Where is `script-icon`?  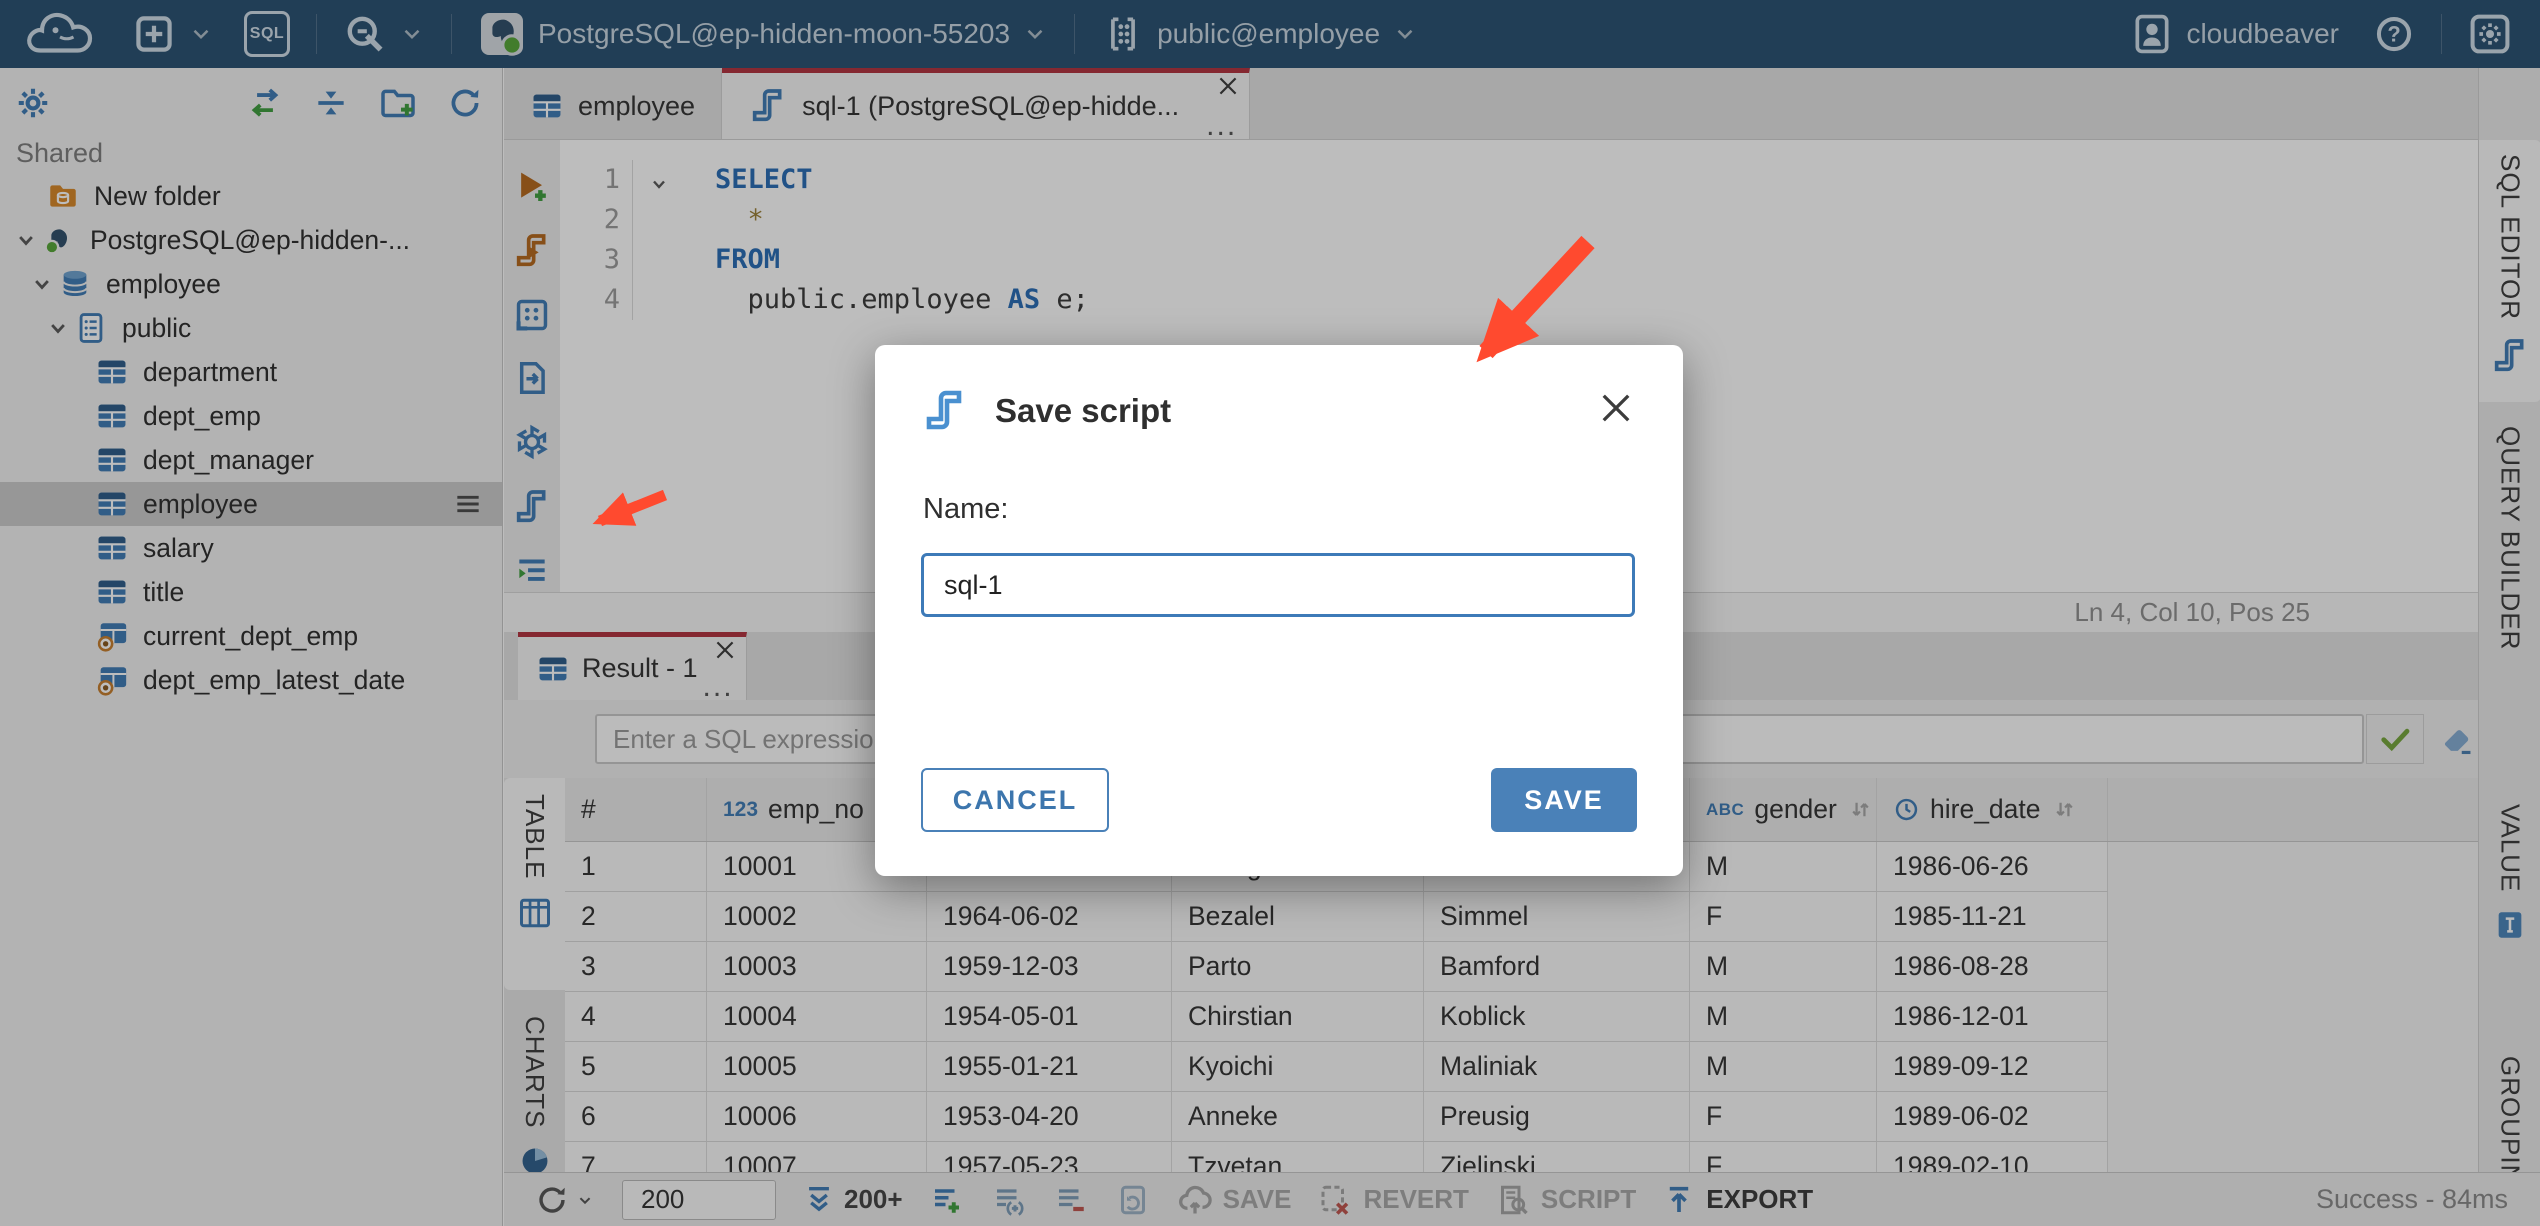
script-icon is located at coordinates (945, 411).